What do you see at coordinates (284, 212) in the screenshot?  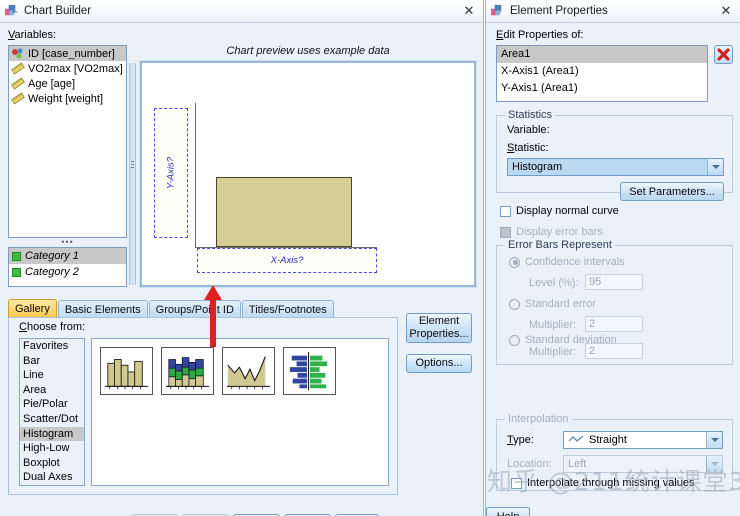 I see `example-histogram-bar` at bounding box center [284, 212].